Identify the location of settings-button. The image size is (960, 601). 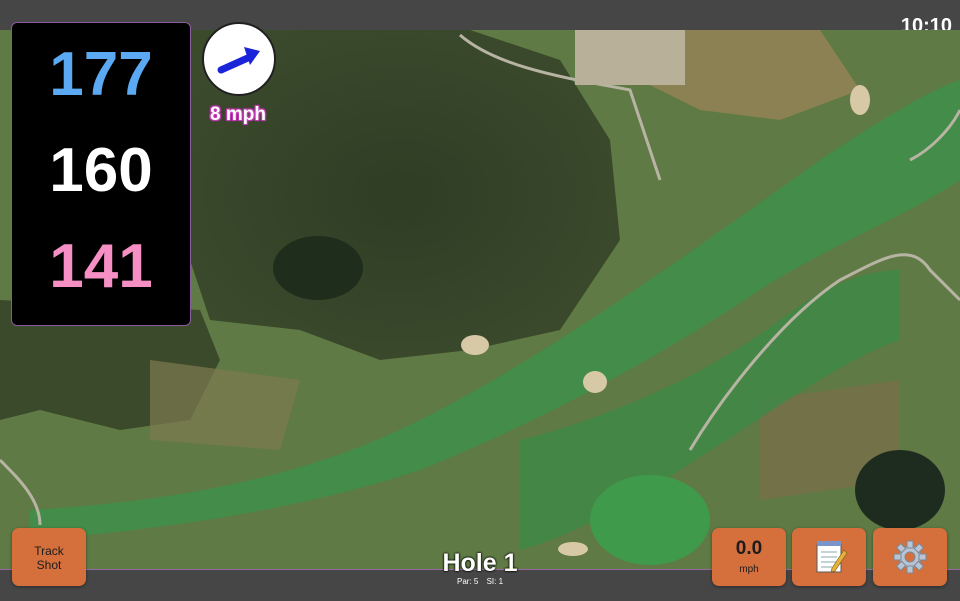
(910, 557).